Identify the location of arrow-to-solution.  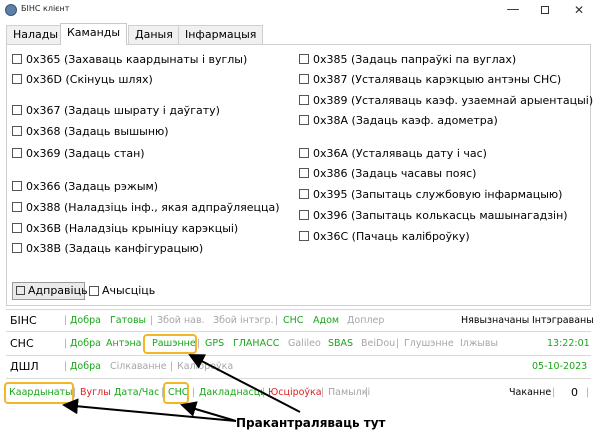
(244, 383).